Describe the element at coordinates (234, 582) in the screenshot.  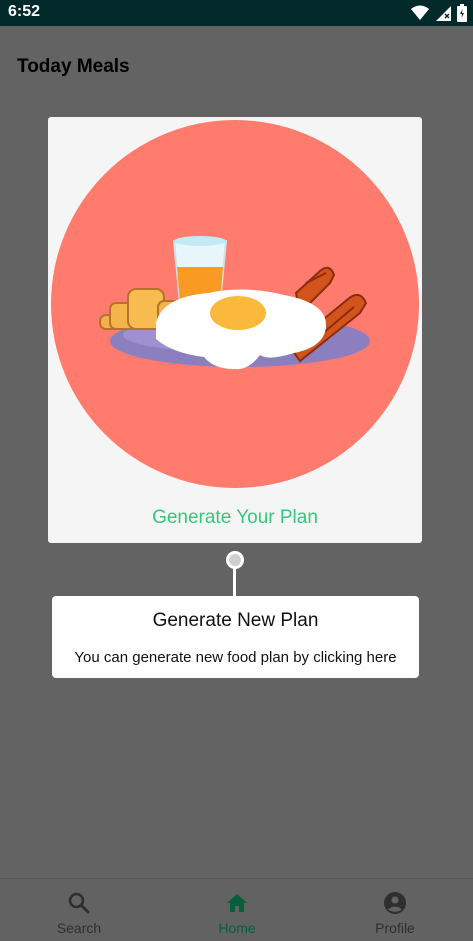
I see `tooltip-connector-line` at that location.